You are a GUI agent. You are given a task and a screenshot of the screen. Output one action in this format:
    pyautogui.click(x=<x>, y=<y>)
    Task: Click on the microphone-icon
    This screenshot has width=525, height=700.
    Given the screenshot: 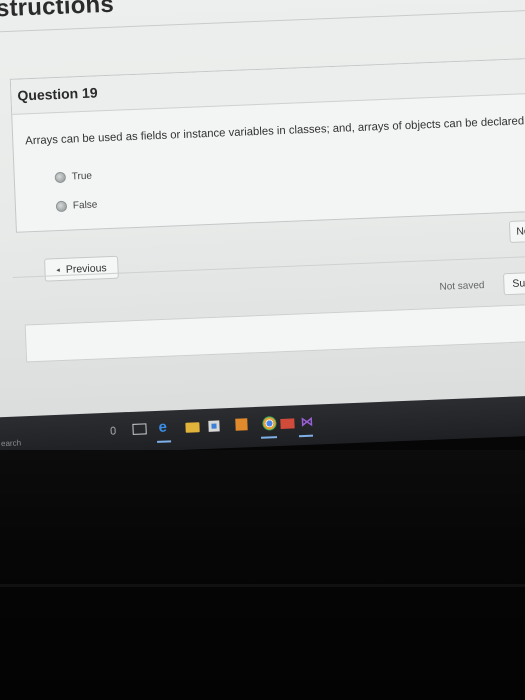 What is the action you would take?
    pyautogui.click(x=113, y=430)
    